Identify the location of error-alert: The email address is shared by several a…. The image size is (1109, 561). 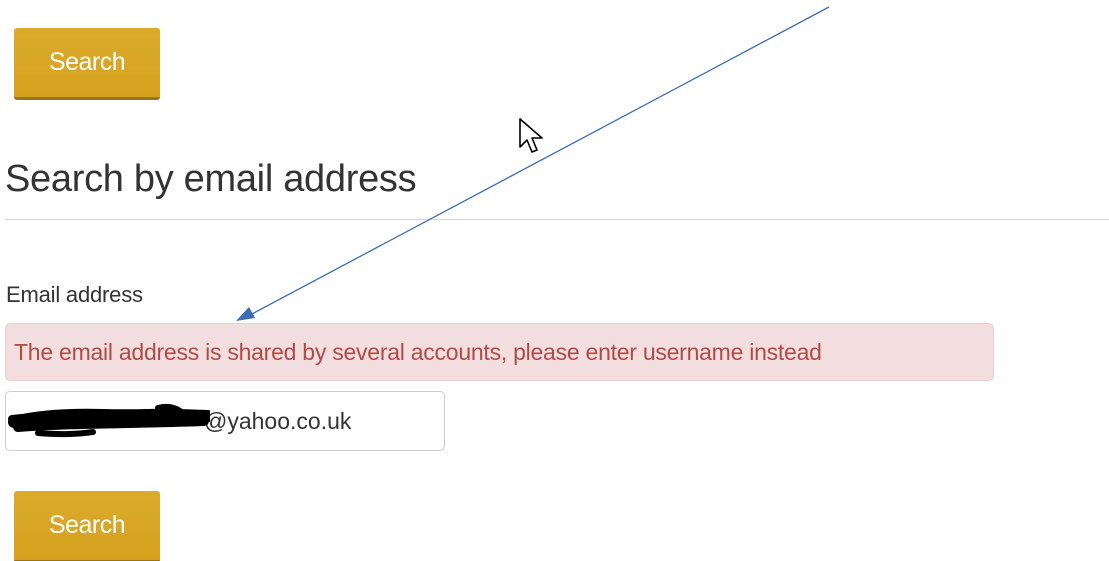
(499, 352).